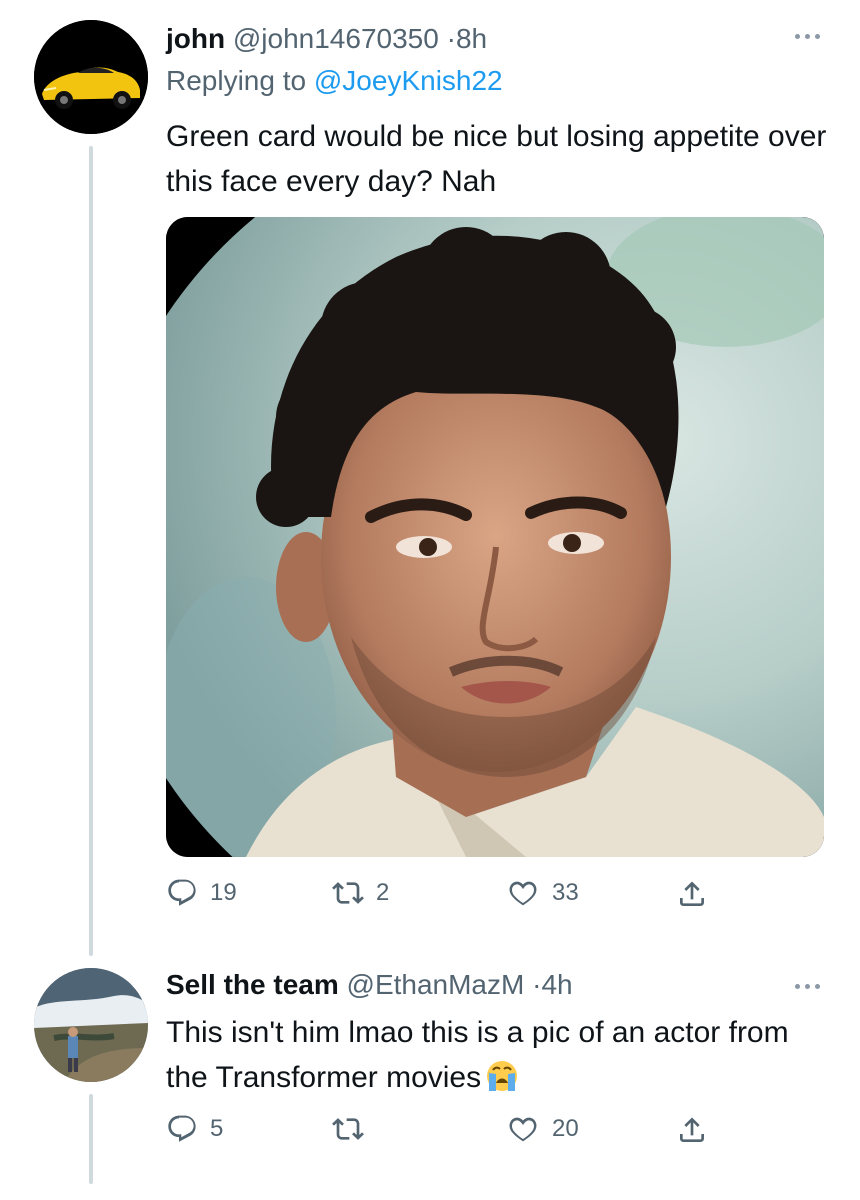 Image resolution: width=860 pixels, height=1200 pixels. Describe the element at coordinates (195, 38) in the screenshot. I see `display-name: john` at that location.